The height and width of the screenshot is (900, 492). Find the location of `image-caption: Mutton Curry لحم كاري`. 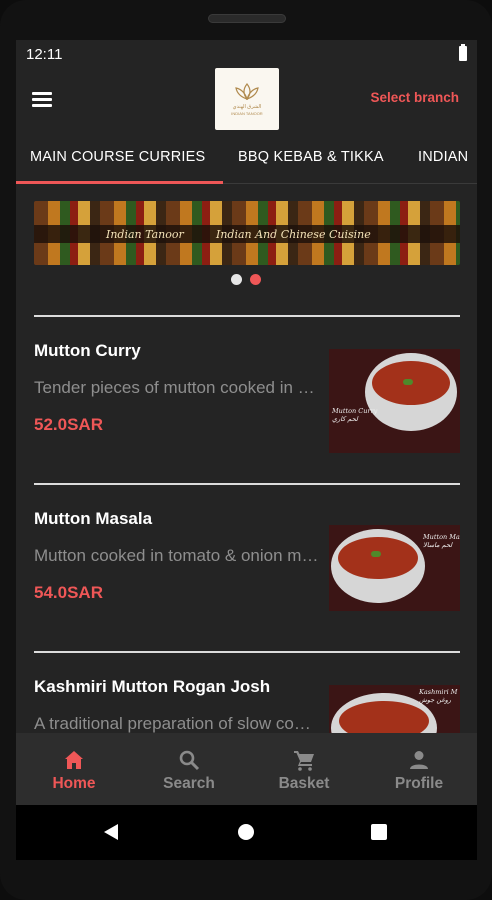

image-caption: Mutton Curry لحم كاري is located at coordinates (355, 415).